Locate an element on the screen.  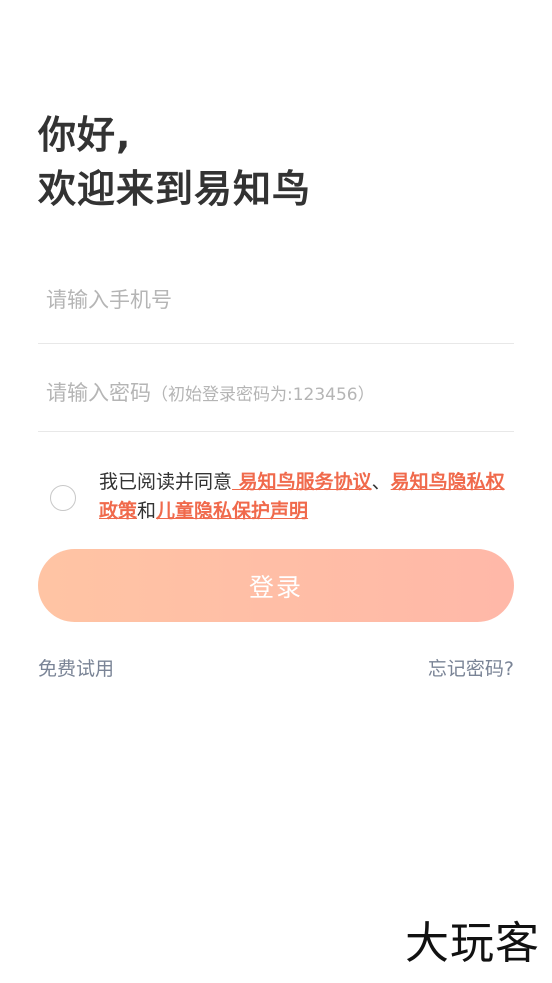
greeting-title: 你好, 欢迎来到易知鸟 is located at coordinates (174, 162).